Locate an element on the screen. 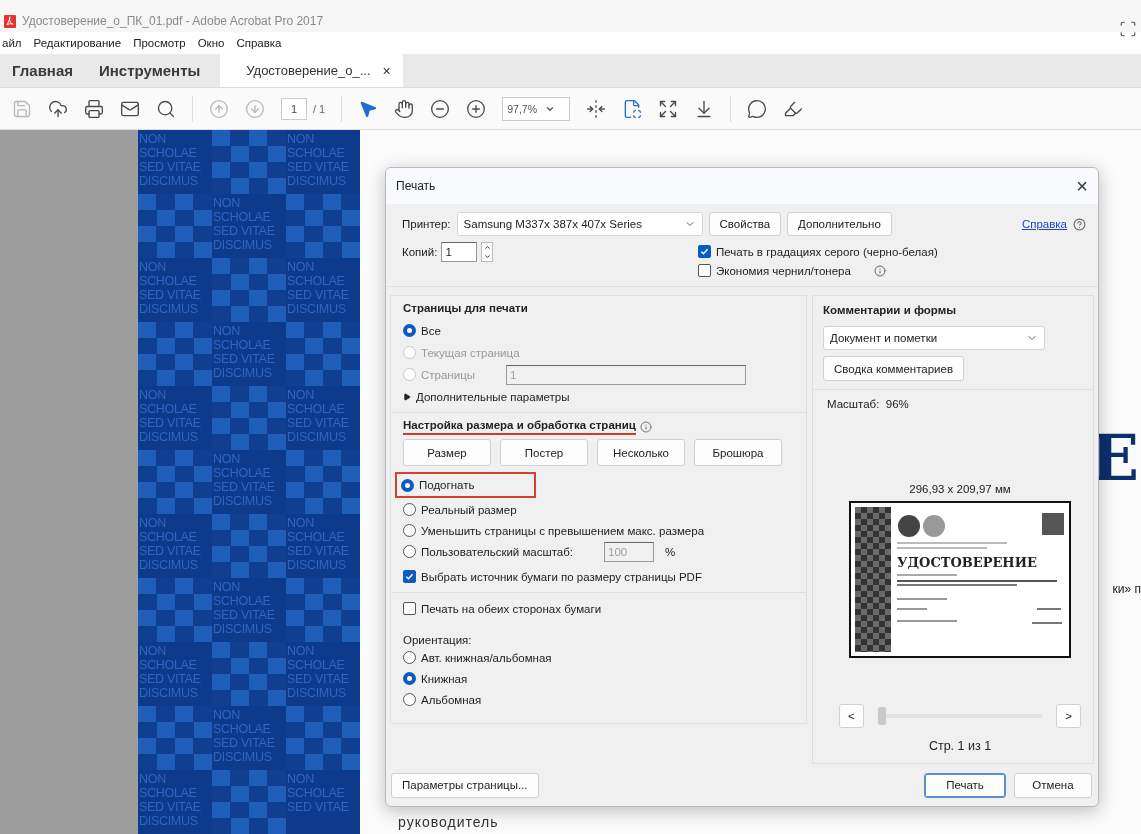 The image size is (1141, 834). option-label: Экономия чернил/тонера is located at coordinates (783, 270).